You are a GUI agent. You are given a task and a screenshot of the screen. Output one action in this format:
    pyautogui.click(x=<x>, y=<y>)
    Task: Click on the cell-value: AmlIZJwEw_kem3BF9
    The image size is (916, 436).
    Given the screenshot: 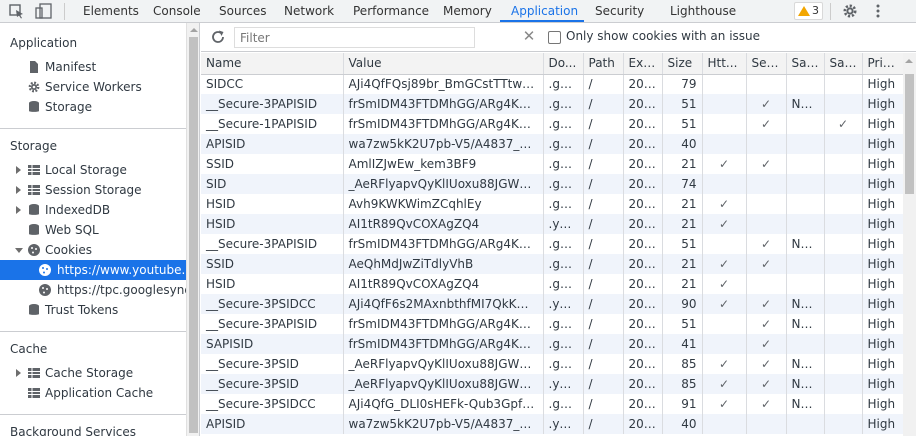 What is the action you would take?
    pyautogui.click(x=442, y=164)
    